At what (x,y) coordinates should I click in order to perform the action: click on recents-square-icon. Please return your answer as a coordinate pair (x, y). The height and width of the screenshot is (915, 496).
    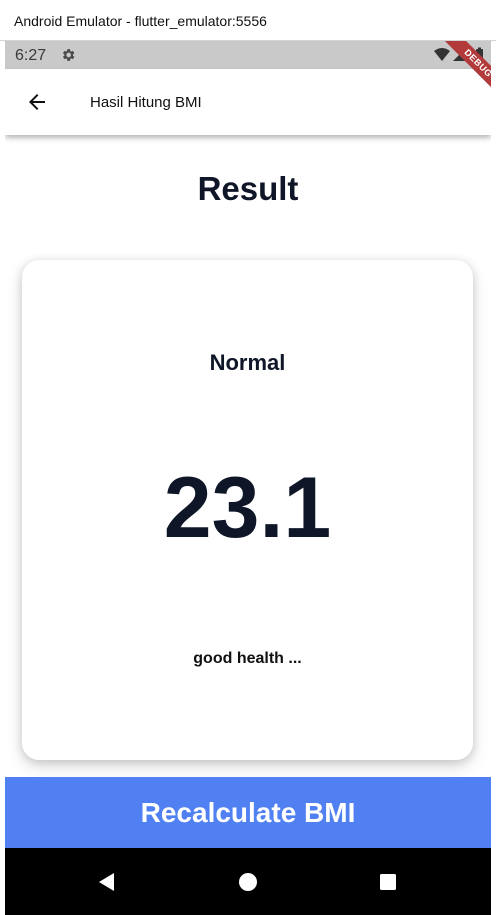
    Looking at the image, I should click on (388, 882).